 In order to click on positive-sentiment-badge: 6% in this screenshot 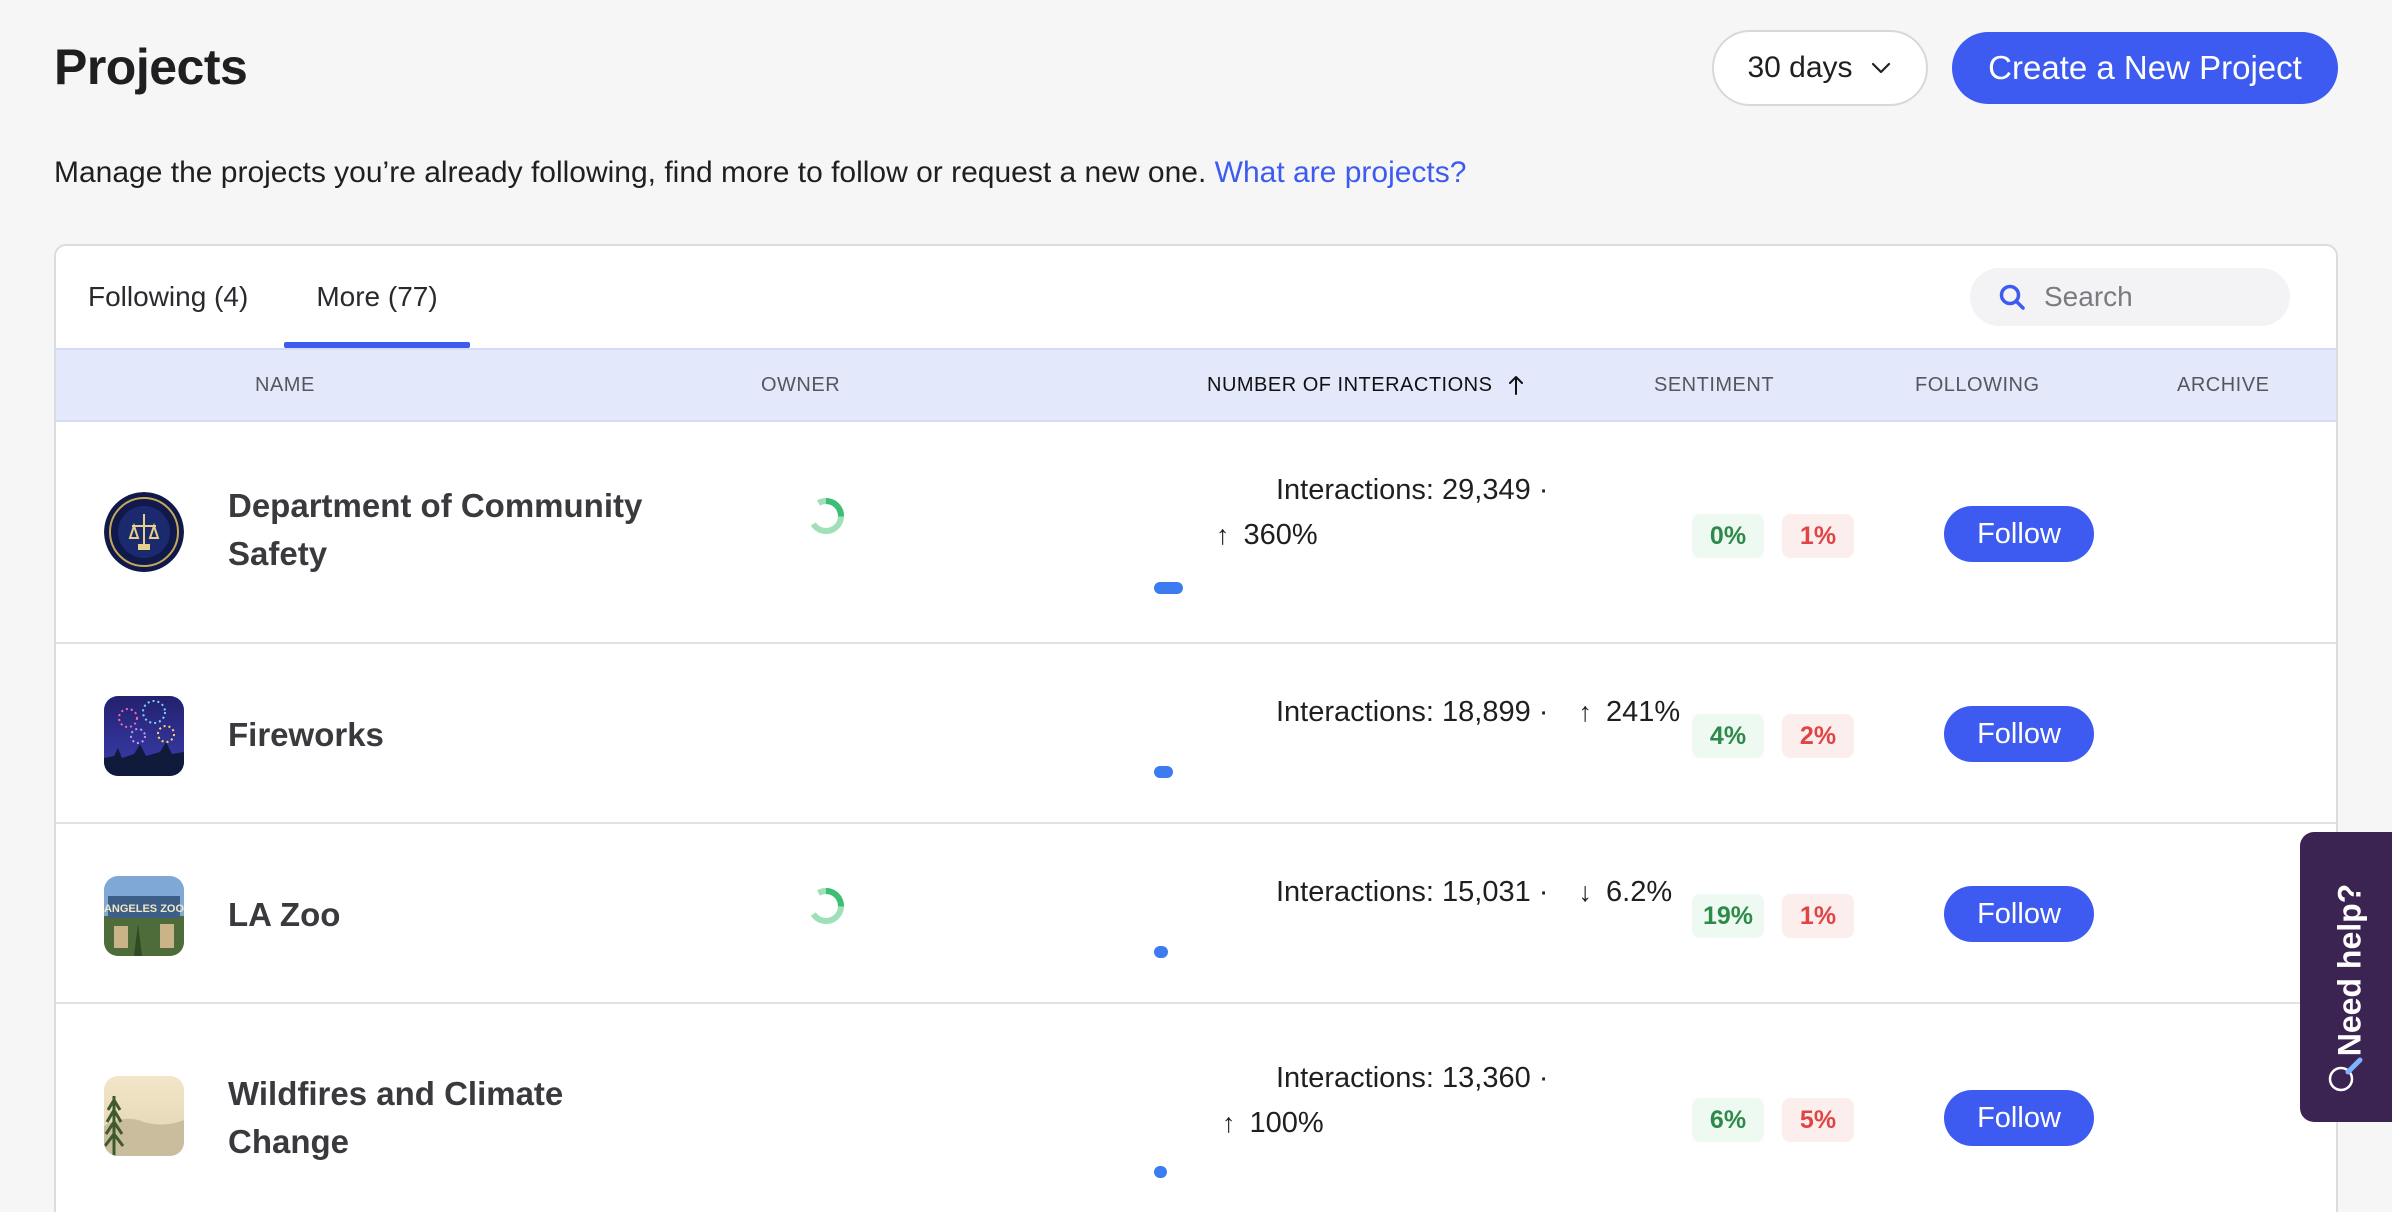, I will do `click(1728, 1120)`.